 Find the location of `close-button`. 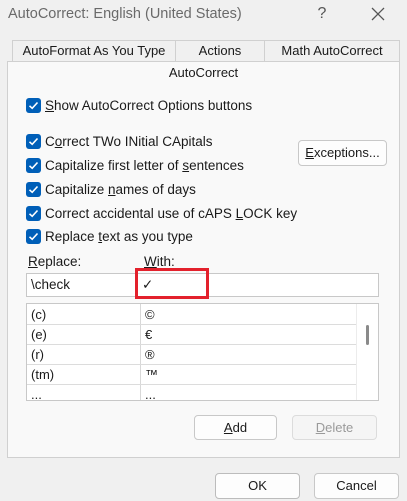

close-button is located at coordinates (378, 14).